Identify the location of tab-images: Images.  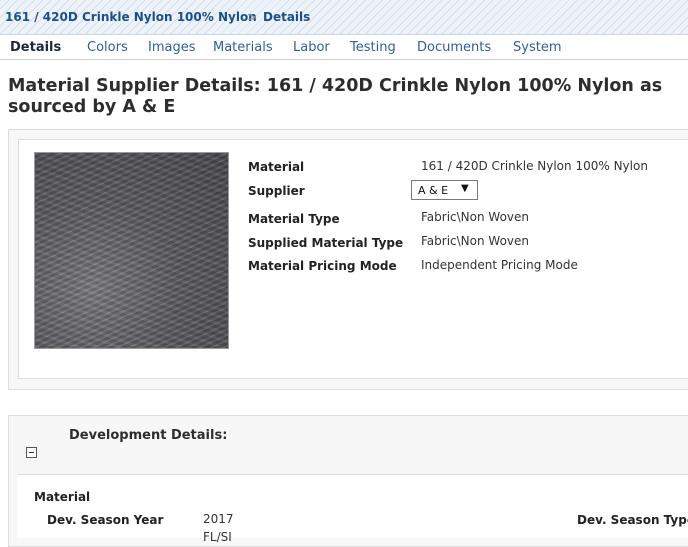
(172, 47).